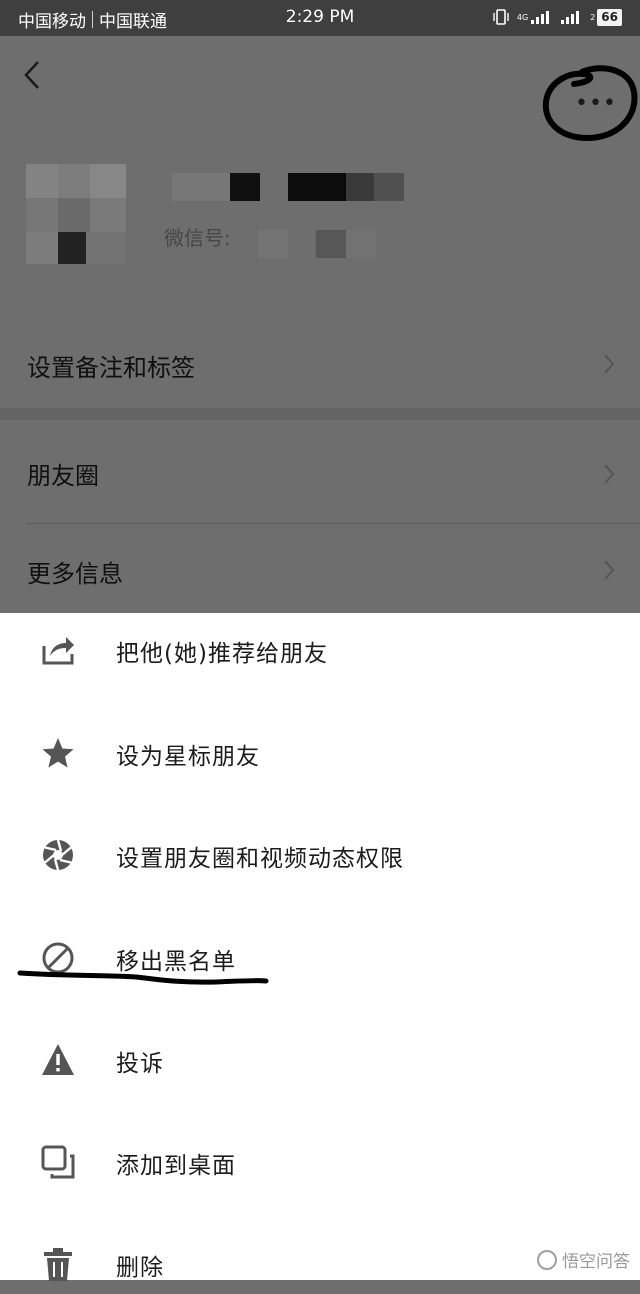 This screenshot has width=640, height=1294. Describe the element at coordinates (197, 238) in the screenshot. I see `wechat-id-label: 微信号:` at that location.